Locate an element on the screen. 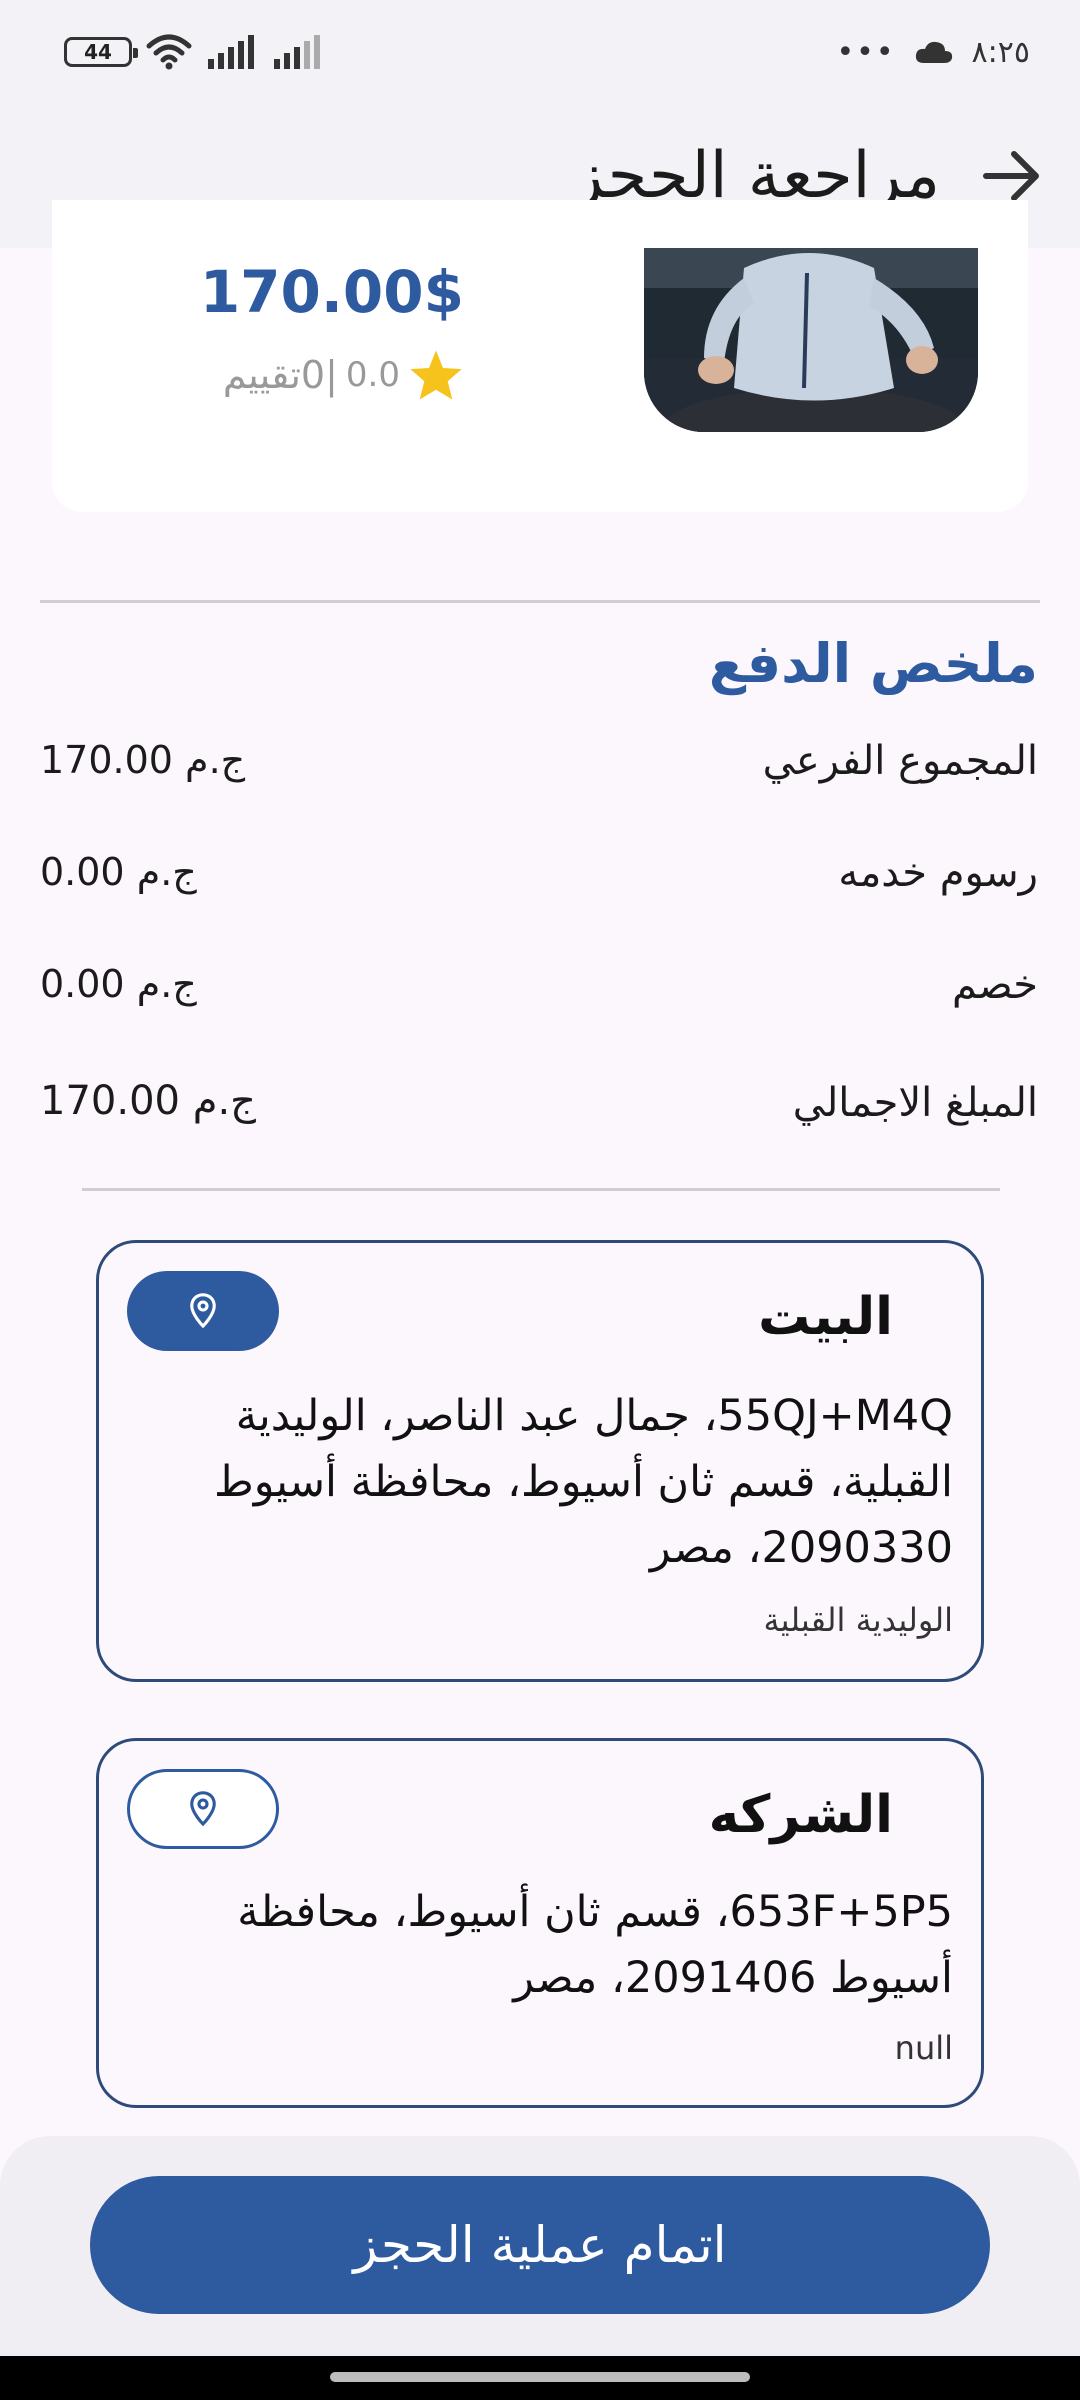 The width and height of the screenshot is (1080, 2400). subtotal-value: 170.00 ج.م is located at coordinates (143, 760).